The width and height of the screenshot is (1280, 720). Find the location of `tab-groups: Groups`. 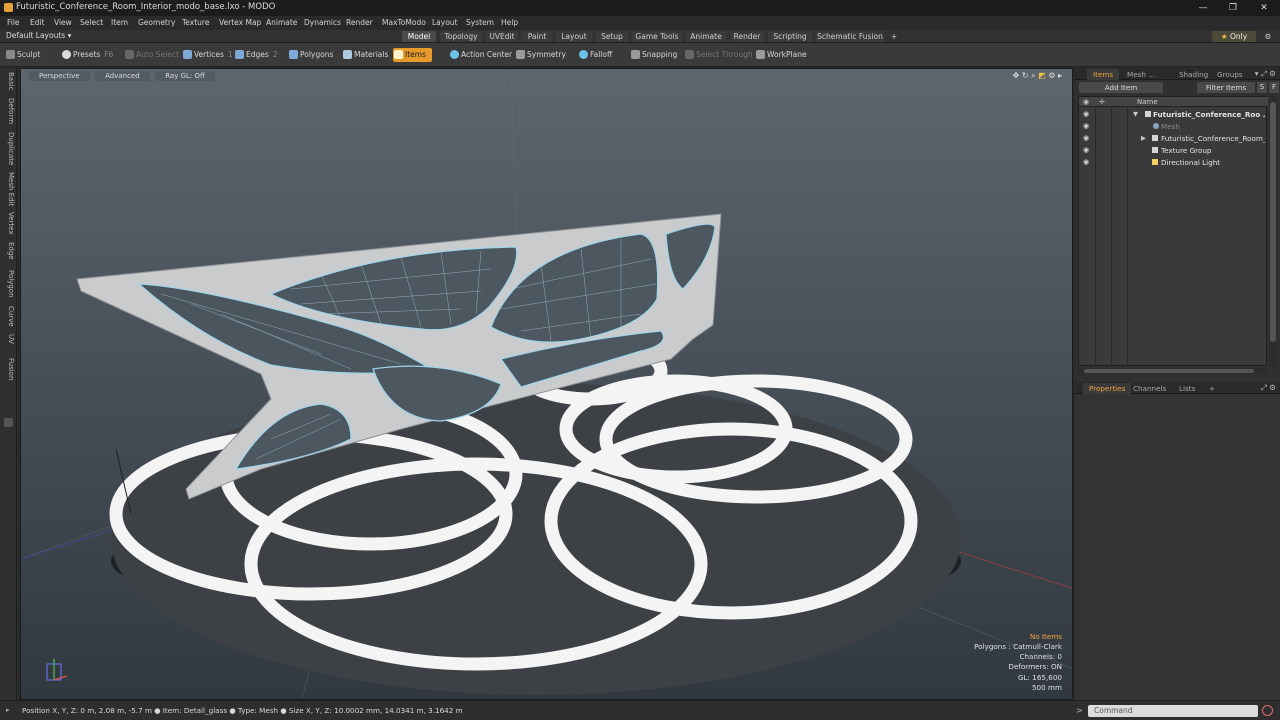

tab-groups: Groups is located at coordinates (1230, 74).